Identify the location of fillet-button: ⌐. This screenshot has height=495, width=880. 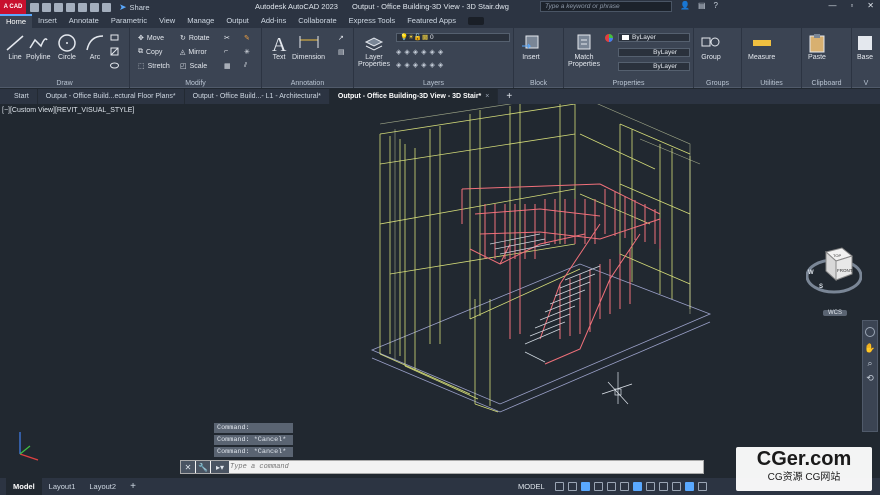
(226, 51).